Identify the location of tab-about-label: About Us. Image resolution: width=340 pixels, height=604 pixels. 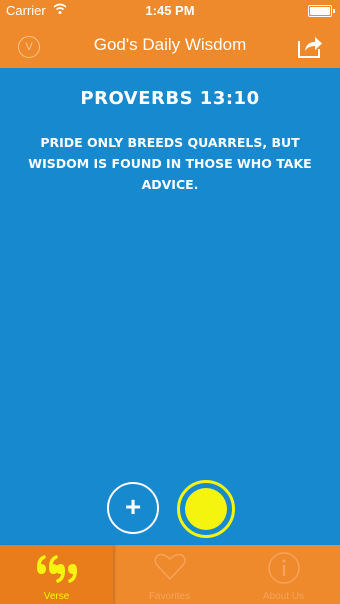
(283, 596).